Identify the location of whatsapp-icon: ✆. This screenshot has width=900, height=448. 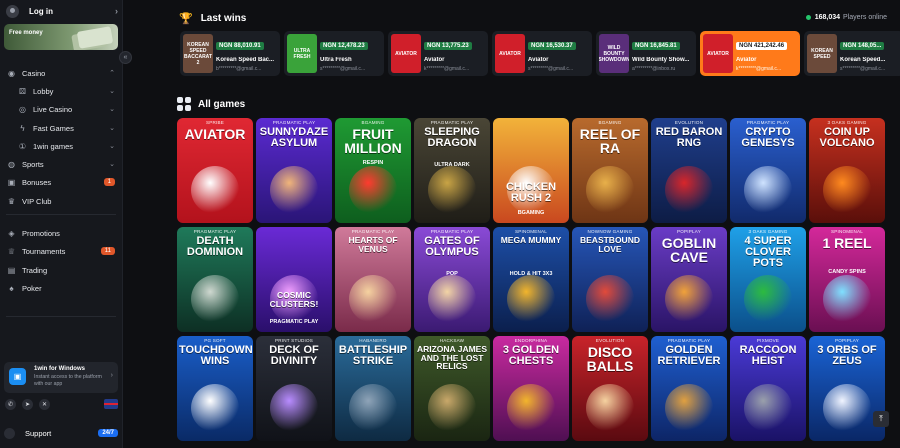
(10, 404).